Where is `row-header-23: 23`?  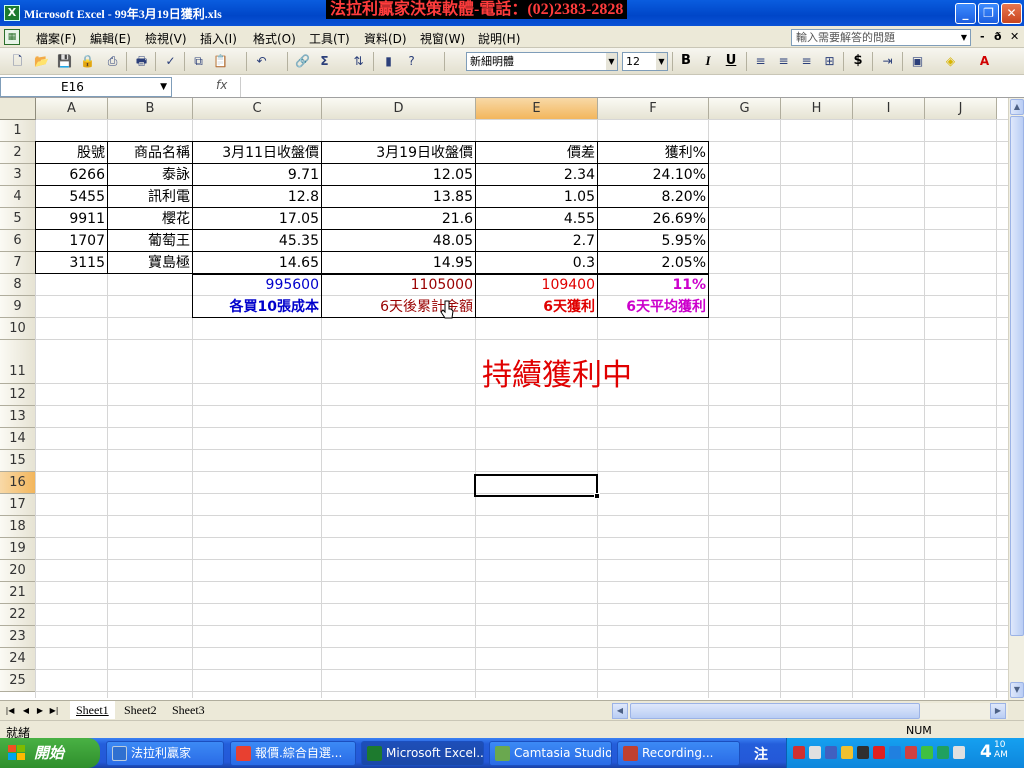 row-header-23: 23 is located at coordinates (18, 637).